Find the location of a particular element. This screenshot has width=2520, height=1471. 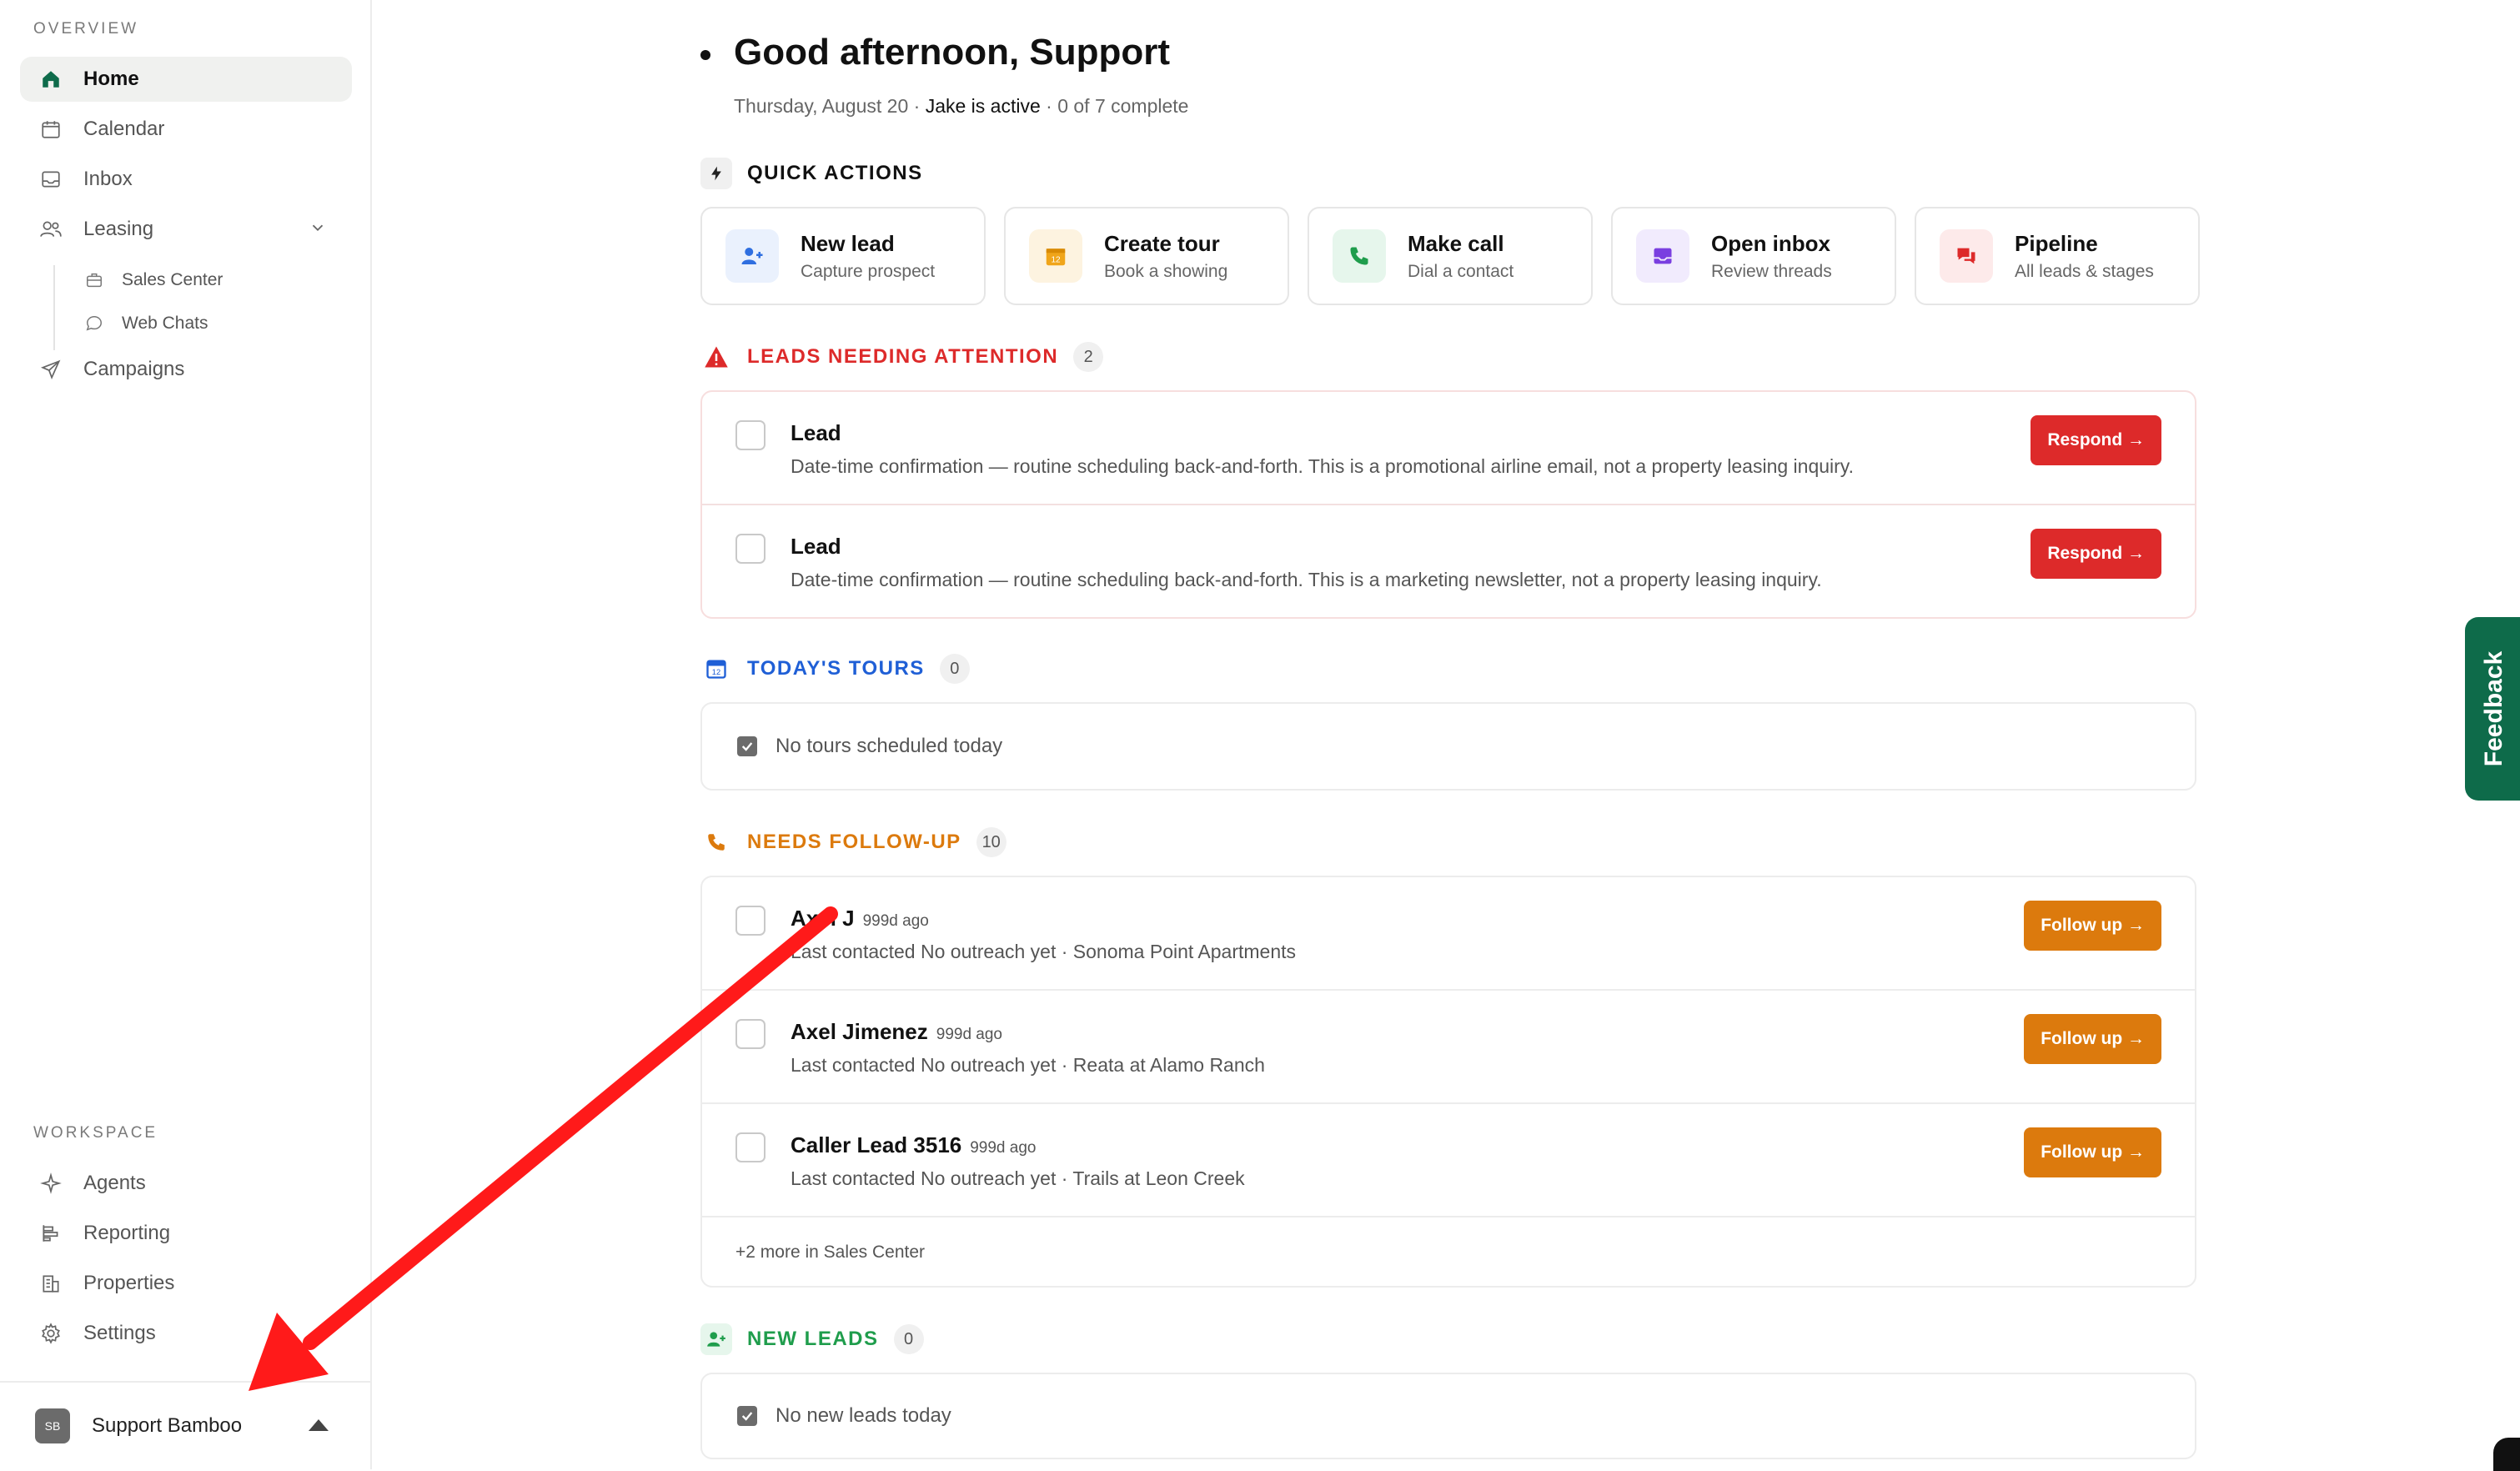

section-title: NEEDS FOLLOW-UP is located at coordinates (854, 842).